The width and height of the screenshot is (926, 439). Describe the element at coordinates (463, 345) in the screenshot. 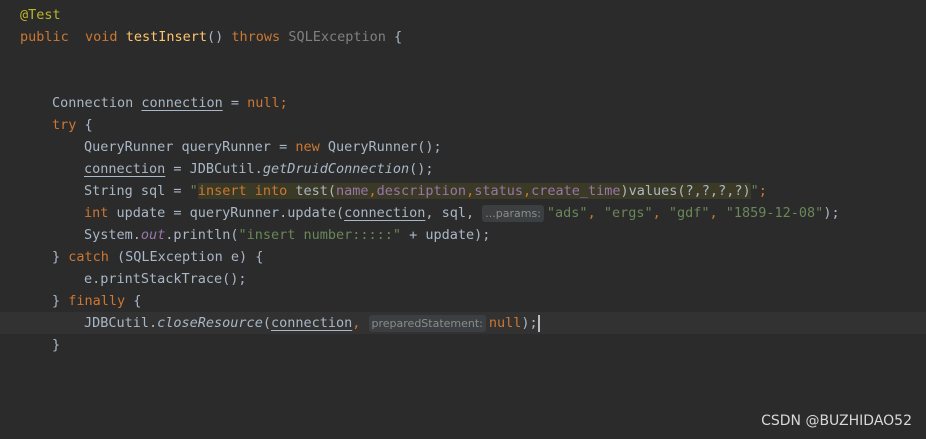

I see `code-line-16: }` at that location.